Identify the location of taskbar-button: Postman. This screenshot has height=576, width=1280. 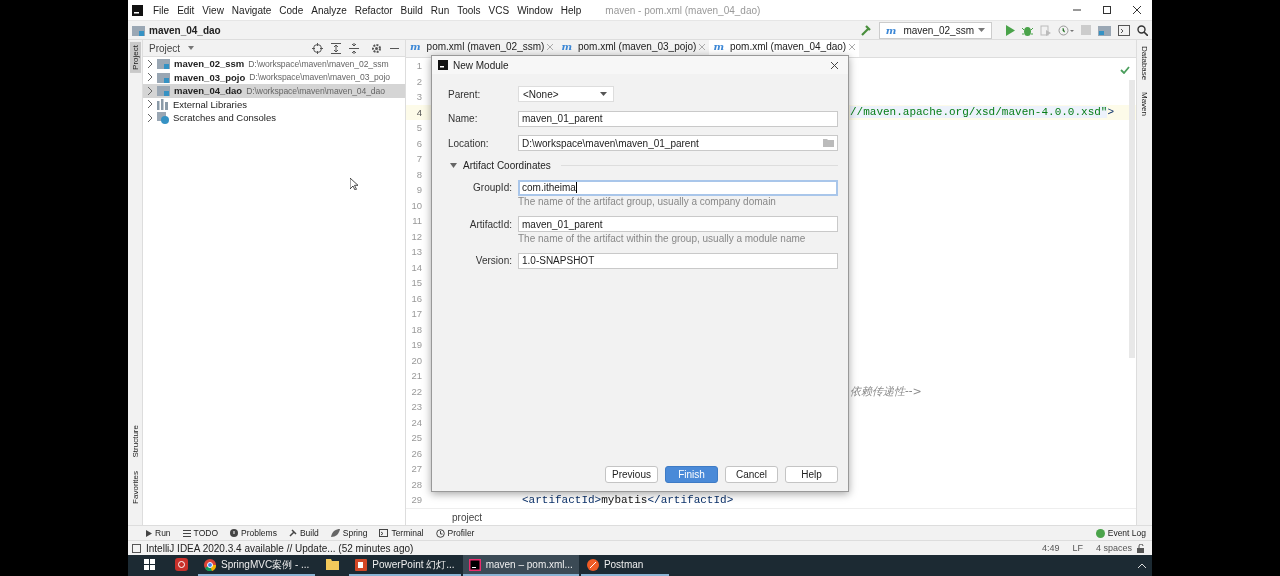
(624, 565).